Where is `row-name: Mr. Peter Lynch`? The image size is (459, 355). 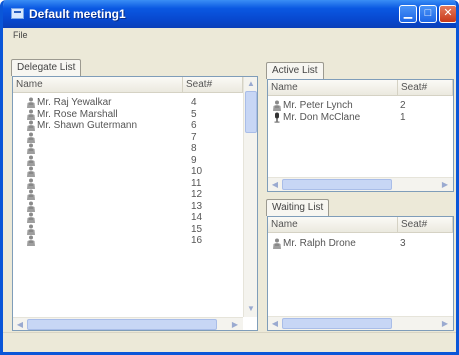
row-name: Mr. Peter Lynch is located at coordinates (318, 105).